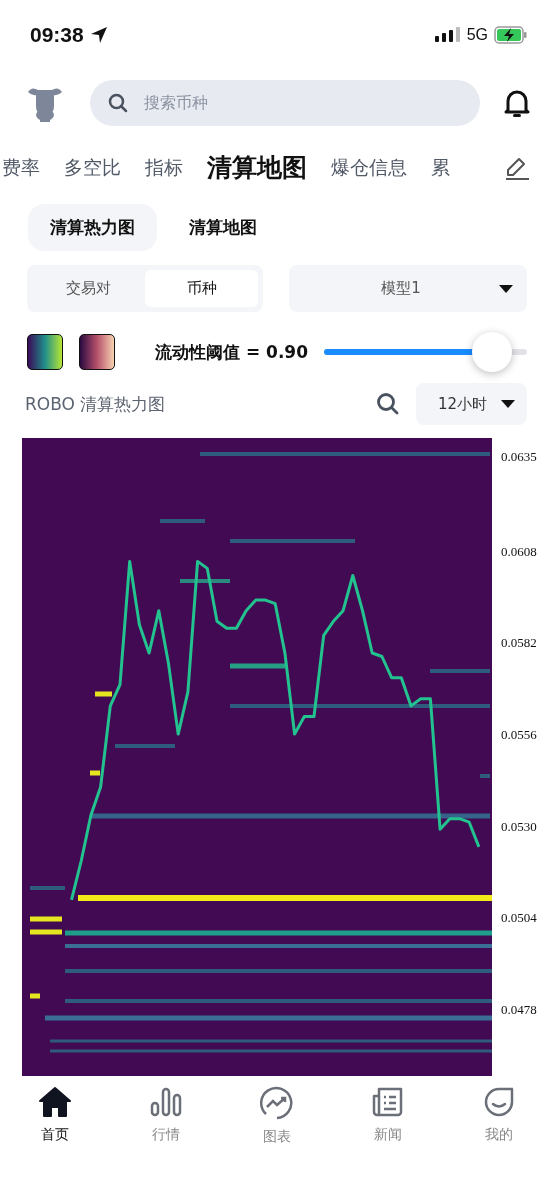 This screenshot has width=554, height=1199. Describe the element at coordinates (401, 288) in the screenshot. I see `dropdown-value: 模型1` at that location.